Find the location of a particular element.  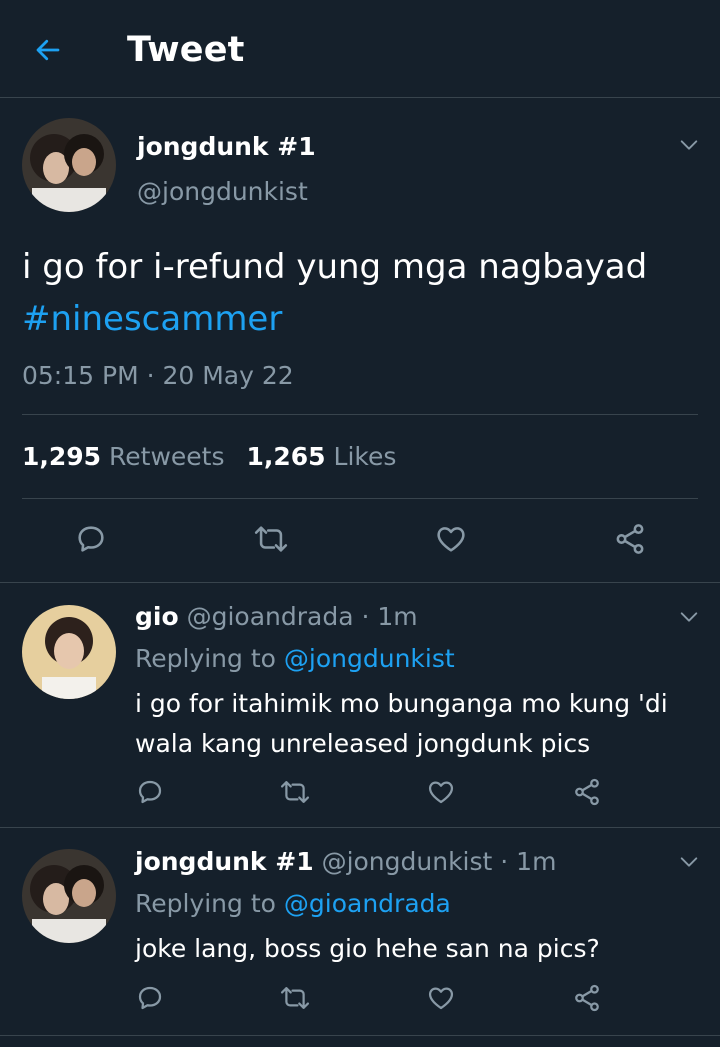

reply-handle-time: @jongdunkist · 1m is located at coordinates (439, 861).